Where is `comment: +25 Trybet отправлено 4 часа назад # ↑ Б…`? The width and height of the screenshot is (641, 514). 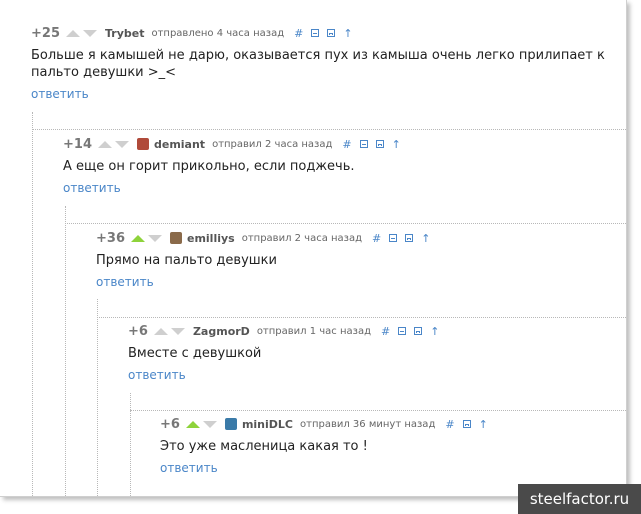
comment: +25 Trybet отправлено 4 часа назад # ↑ Б… is located at coordinates (323, 63).